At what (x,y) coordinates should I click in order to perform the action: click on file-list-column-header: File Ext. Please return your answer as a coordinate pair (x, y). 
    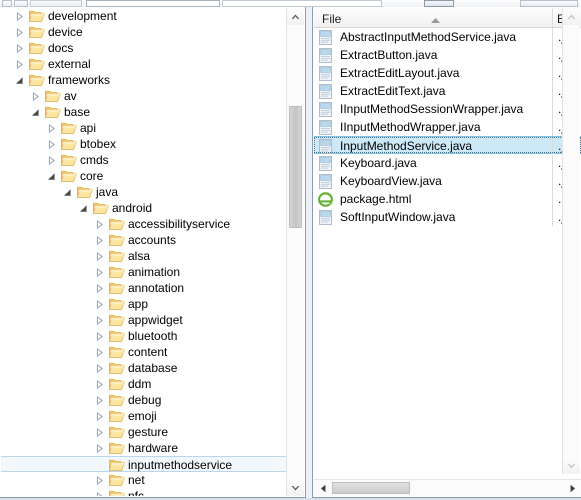
    Looking at the image, I should click on (447, 18).